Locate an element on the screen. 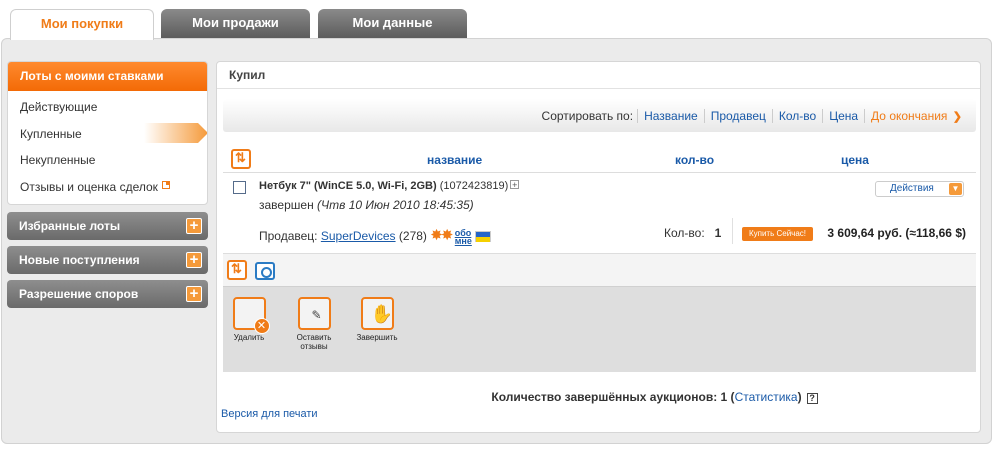 The image size is (997, 449). print-version-link: Версия для печати is located at coordinates (269, 414).